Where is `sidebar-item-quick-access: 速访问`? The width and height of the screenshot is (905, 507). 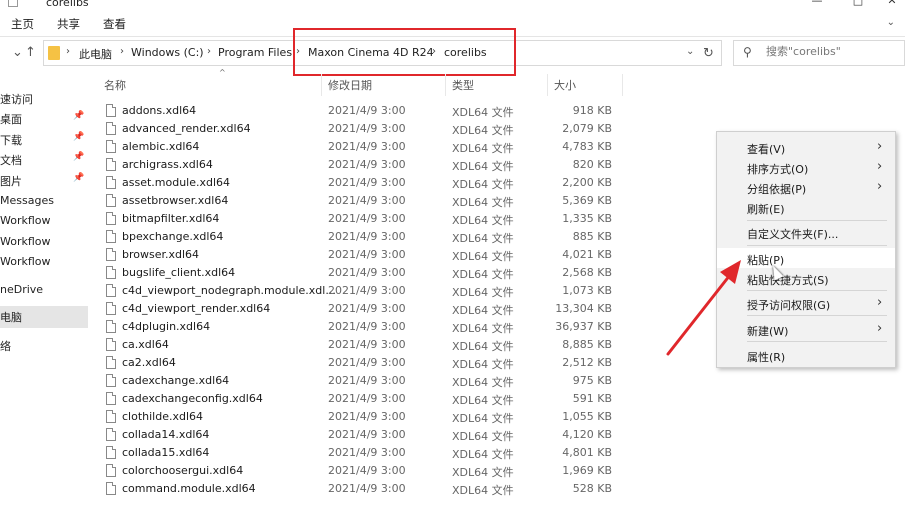 sidebar-item-quick-access: 速访问 is located at coordinates (44, 99).